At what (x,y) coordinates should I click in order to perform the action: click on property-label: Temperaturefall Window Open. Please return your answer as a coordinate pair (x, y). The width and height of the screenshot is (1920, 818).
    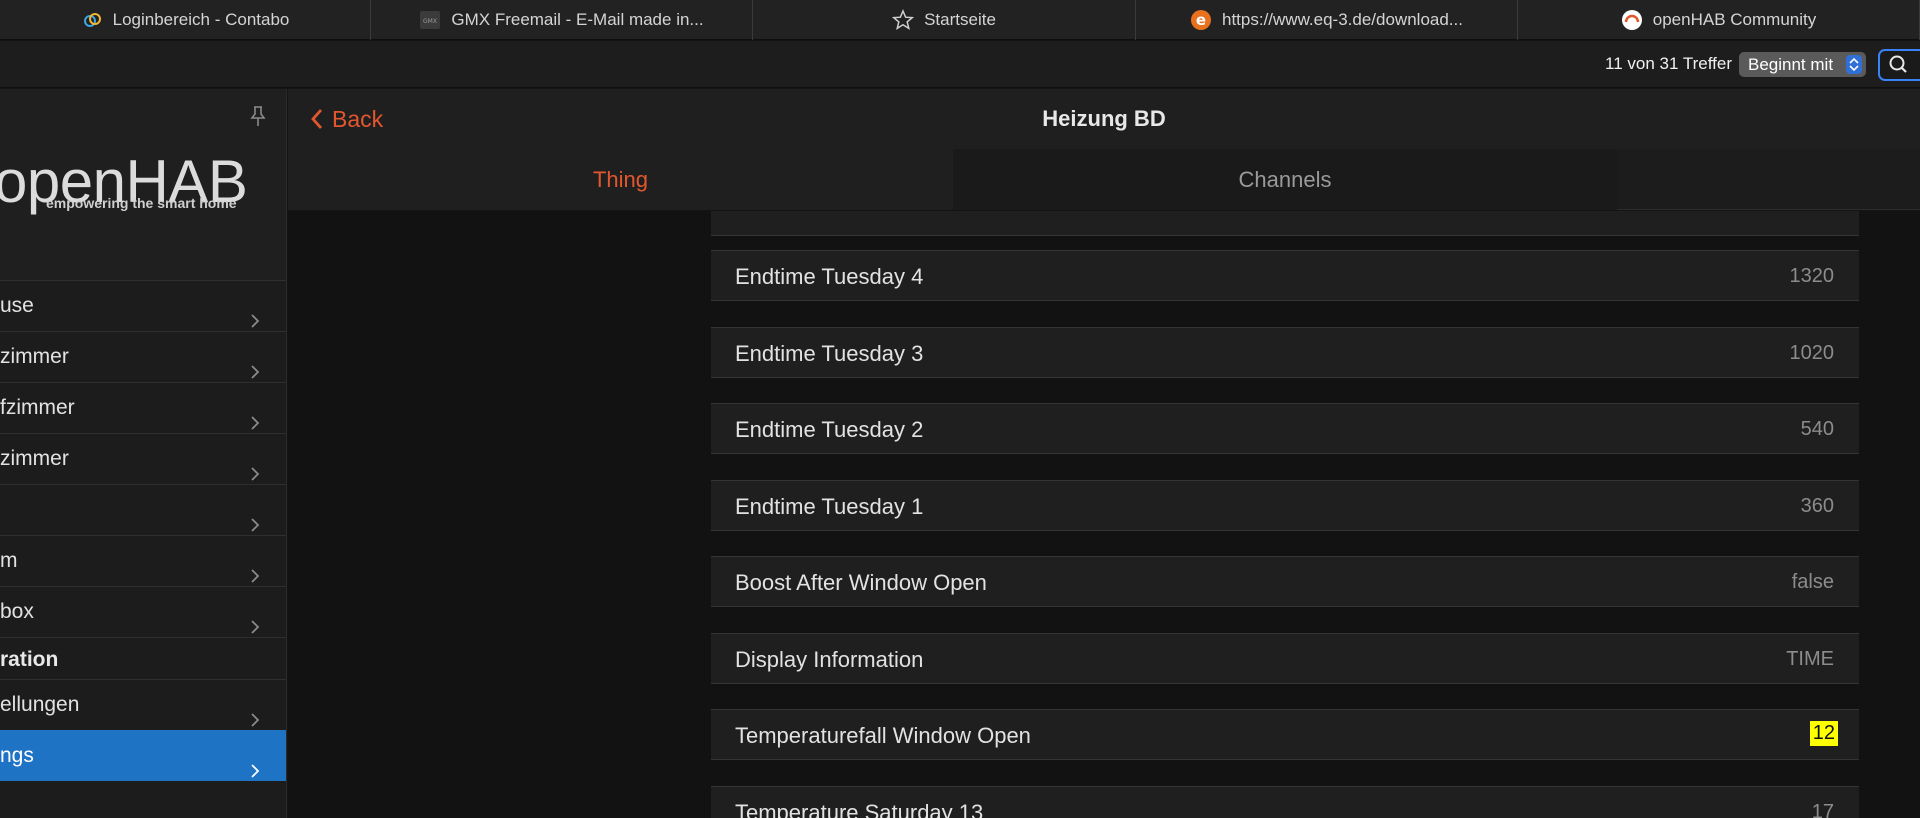
    Looking at the image, I should click on (883, 735).